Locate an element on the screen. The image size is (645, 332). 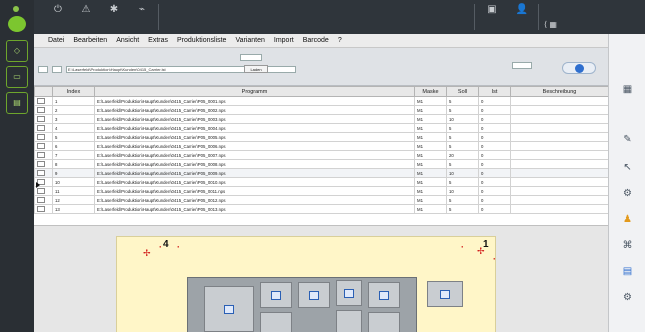
col-soll: Soll is located at coordinates (462, 91).